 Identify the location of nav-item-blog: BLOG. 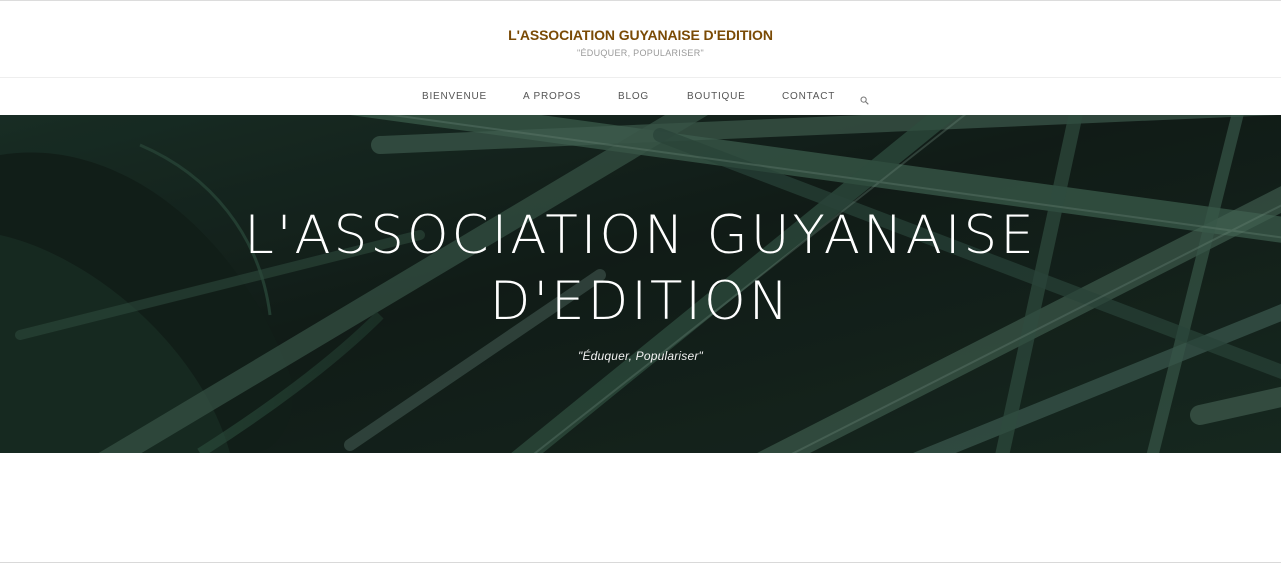
(633, 96).